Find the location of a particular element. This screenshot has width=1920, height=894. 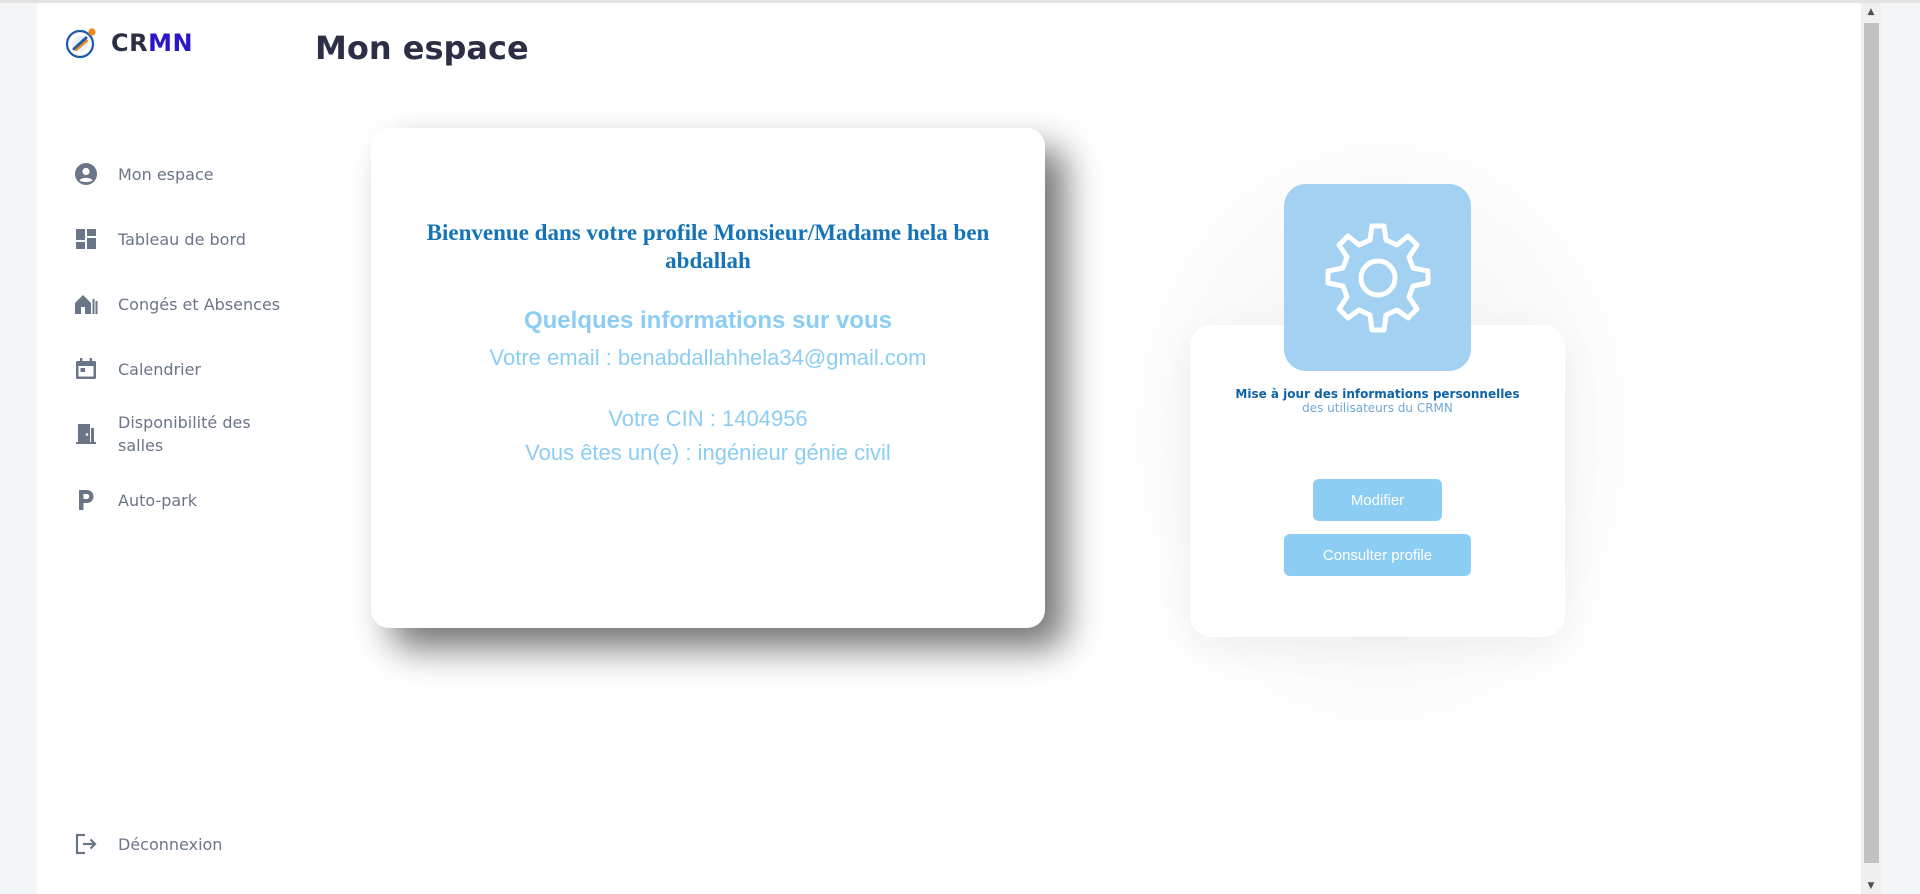

sidebar-item-label: Calendrier is located at coordinates (160, 369).